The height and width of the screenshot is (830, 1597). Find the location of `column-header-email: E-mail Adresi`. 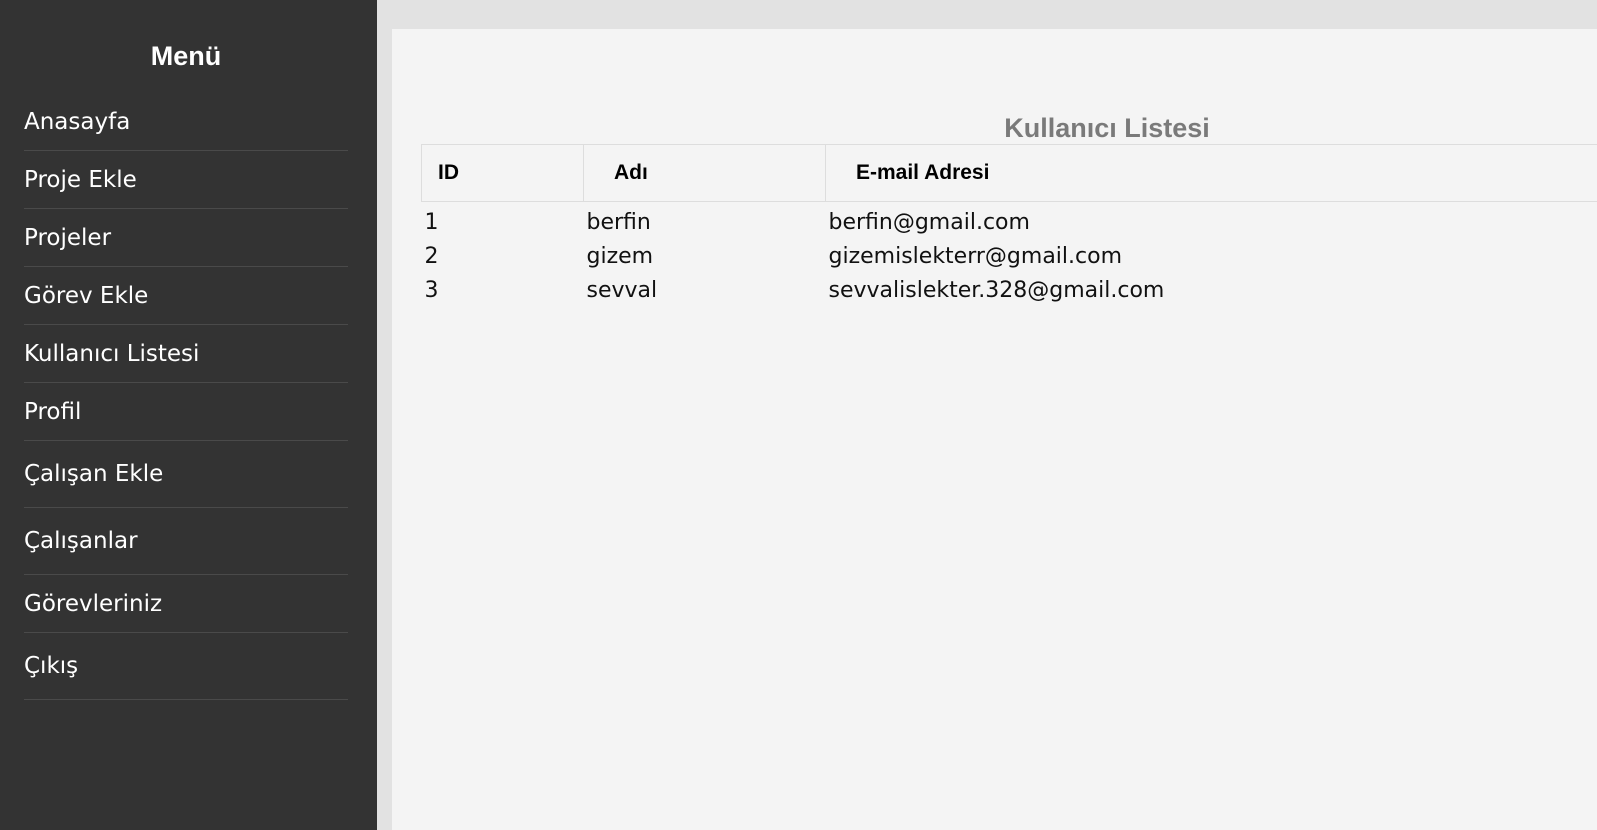

column-header-email: E-mail Adresi is located at coordinates (1211, 173).